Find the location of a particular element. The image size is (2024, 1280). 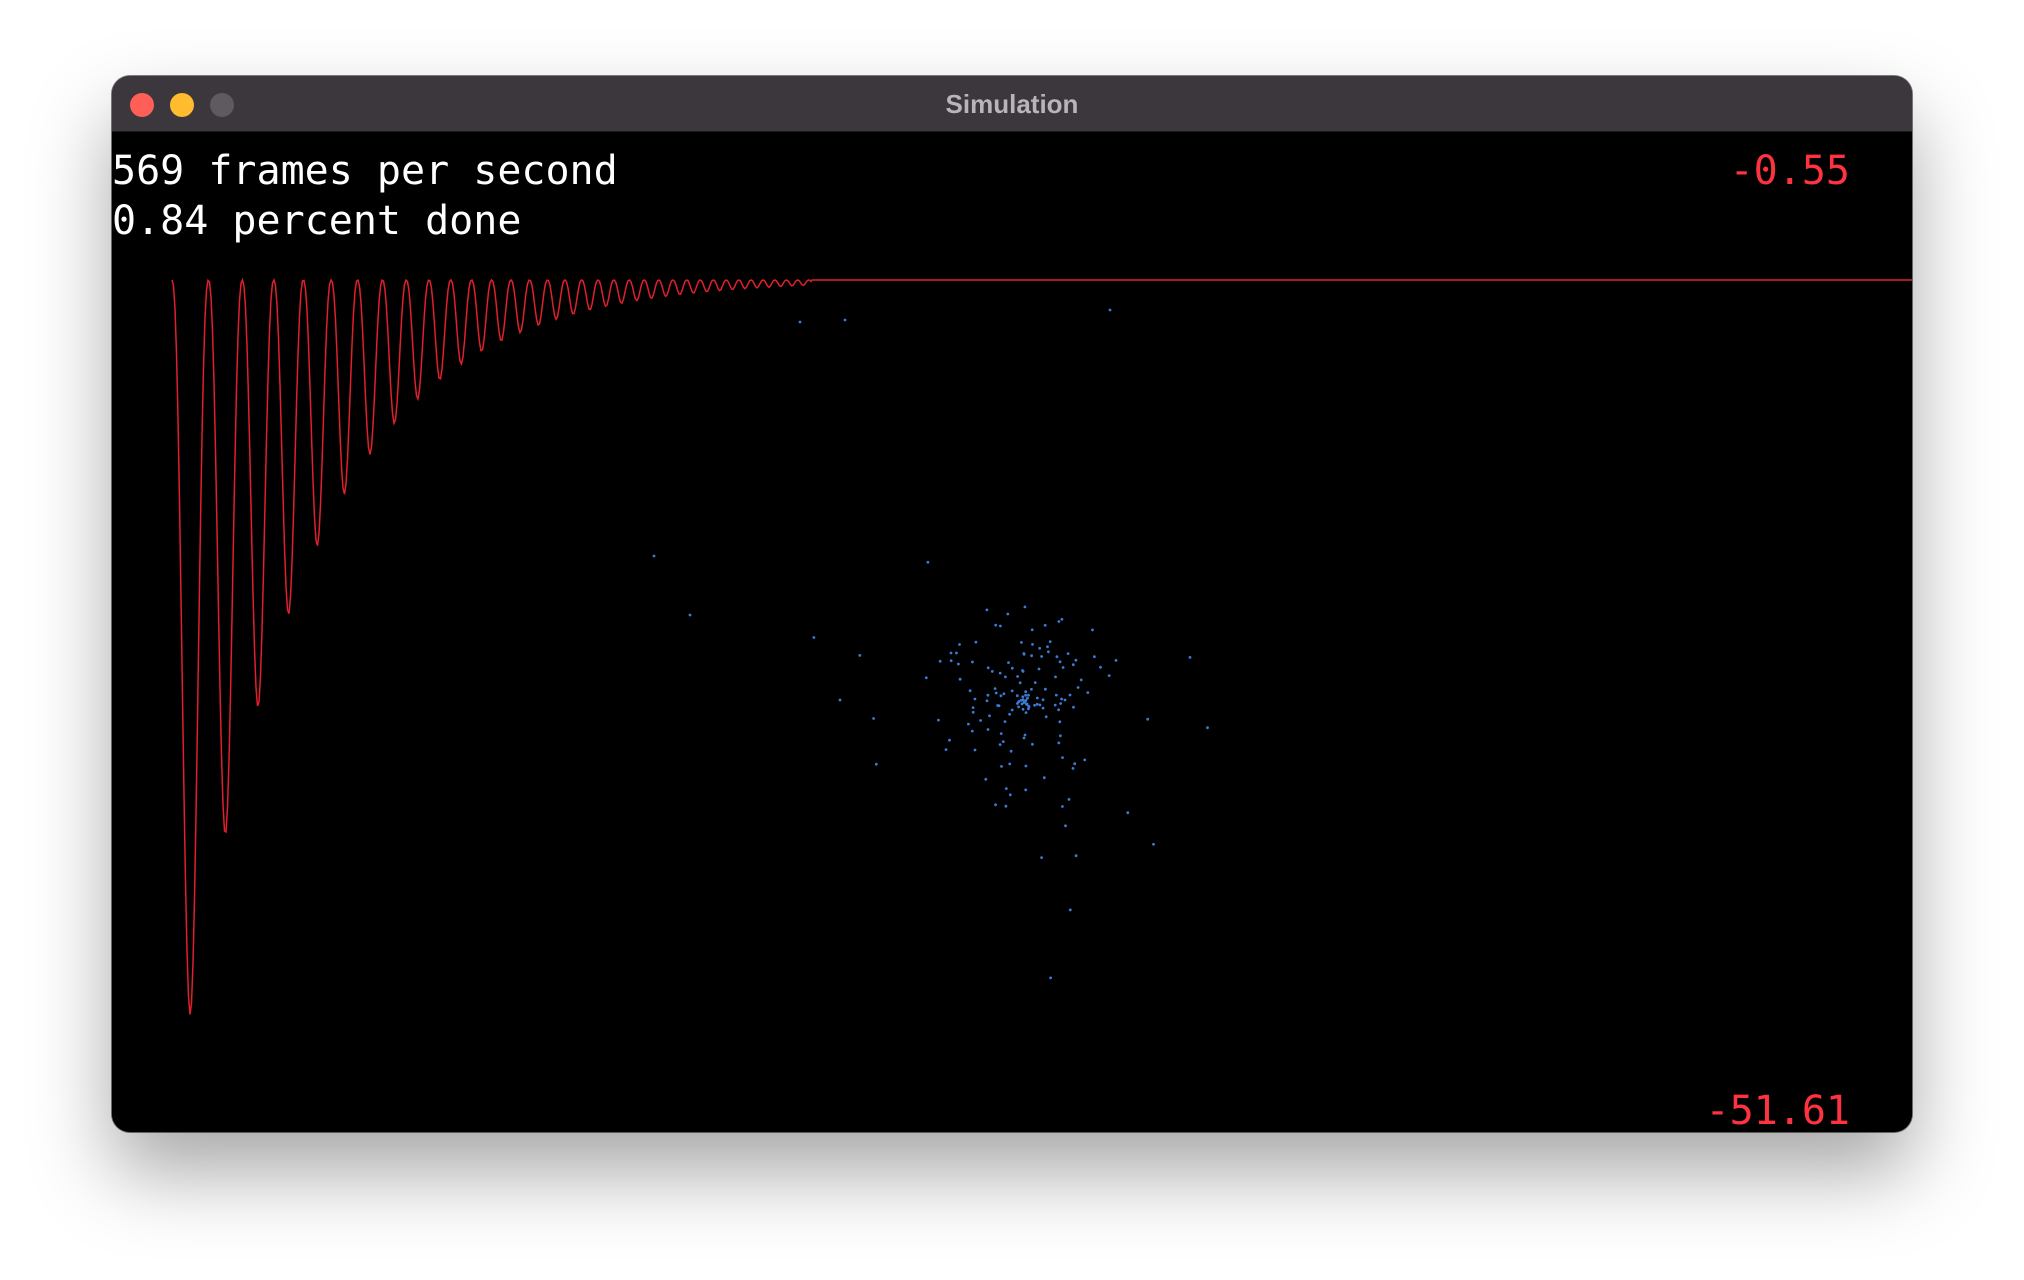

title-bar: Simulation is located at coordinates (1012, 104).